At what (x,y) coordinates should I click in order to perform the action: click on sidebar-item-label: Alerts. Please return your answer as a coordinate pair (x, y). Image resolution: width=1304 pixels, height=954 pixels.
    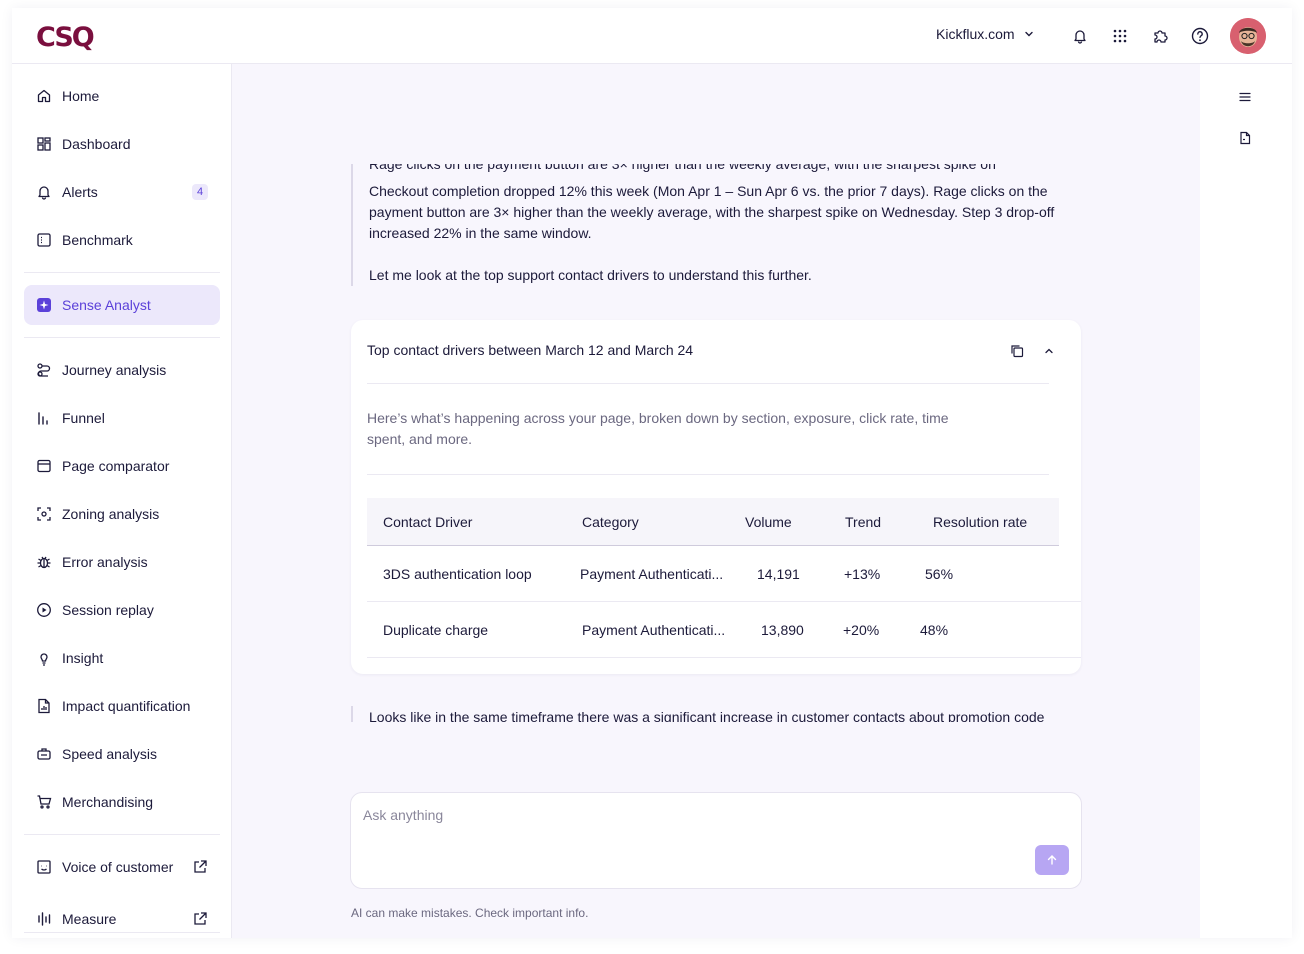
    Looking at the image, I should click on (80, 192).